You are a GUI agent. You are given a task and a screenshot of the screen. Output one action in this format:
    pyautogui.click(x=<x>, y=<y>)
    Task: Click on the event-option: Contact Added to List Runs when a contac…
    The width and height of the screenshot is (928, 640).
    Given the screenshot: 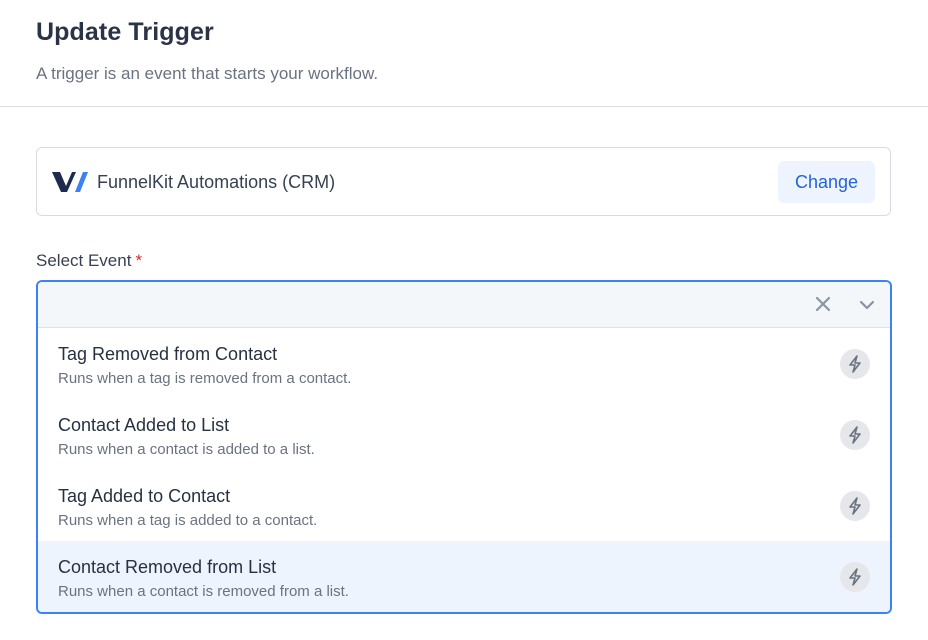 What is the action you would take?
    pyautogui.click(x=464, y=434)
    